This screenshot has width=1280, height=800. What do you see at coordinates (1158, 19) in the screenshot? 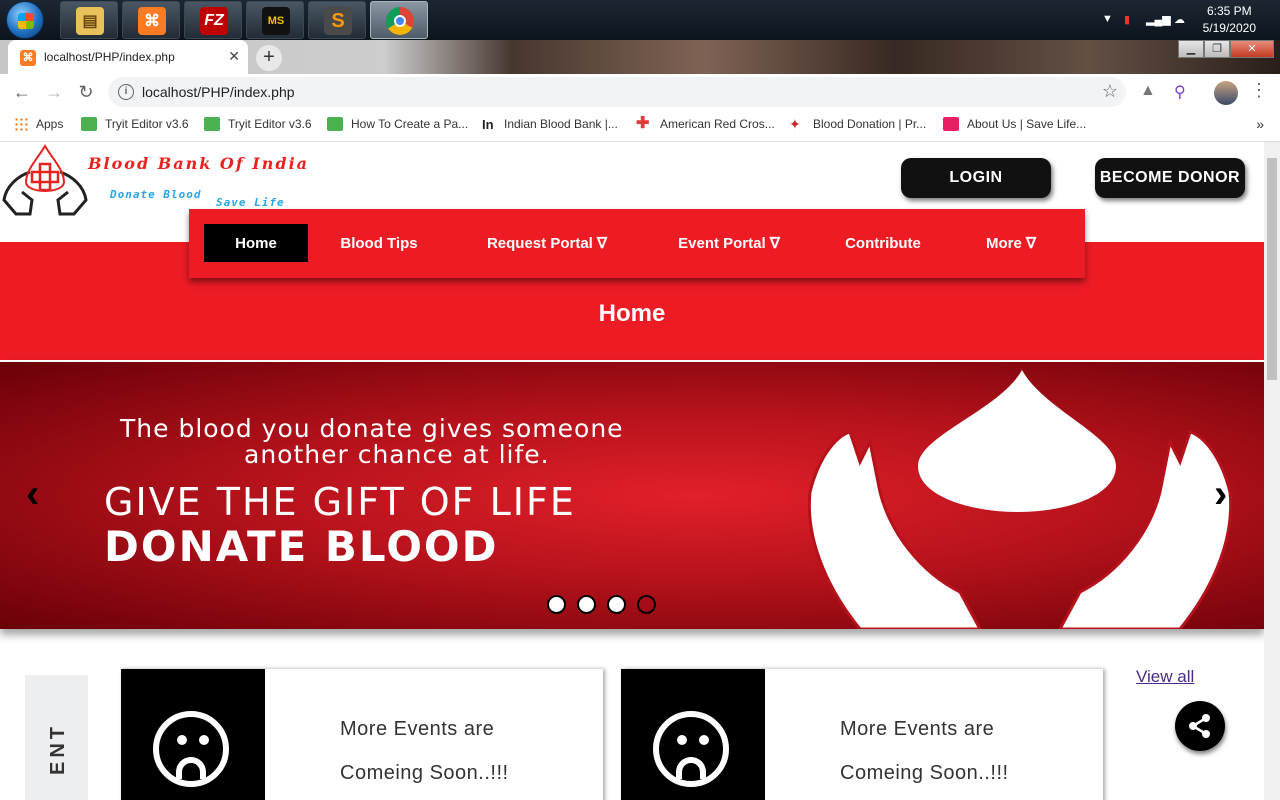
I see `signal-icon: ▂▄▆` at bounding box center [1158, 19].